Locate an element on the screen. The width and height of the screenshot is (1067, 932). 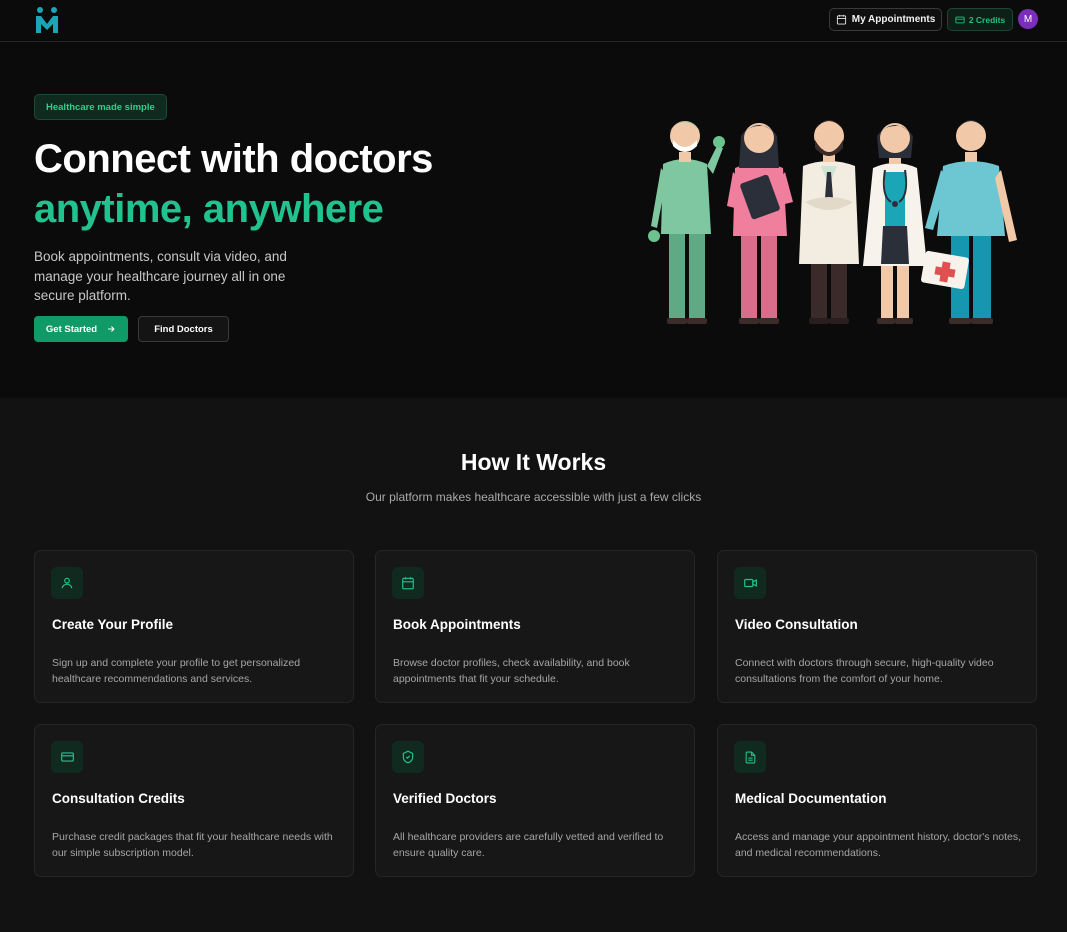
credits-button: 2 Credits is located at coordinates (980, 19).